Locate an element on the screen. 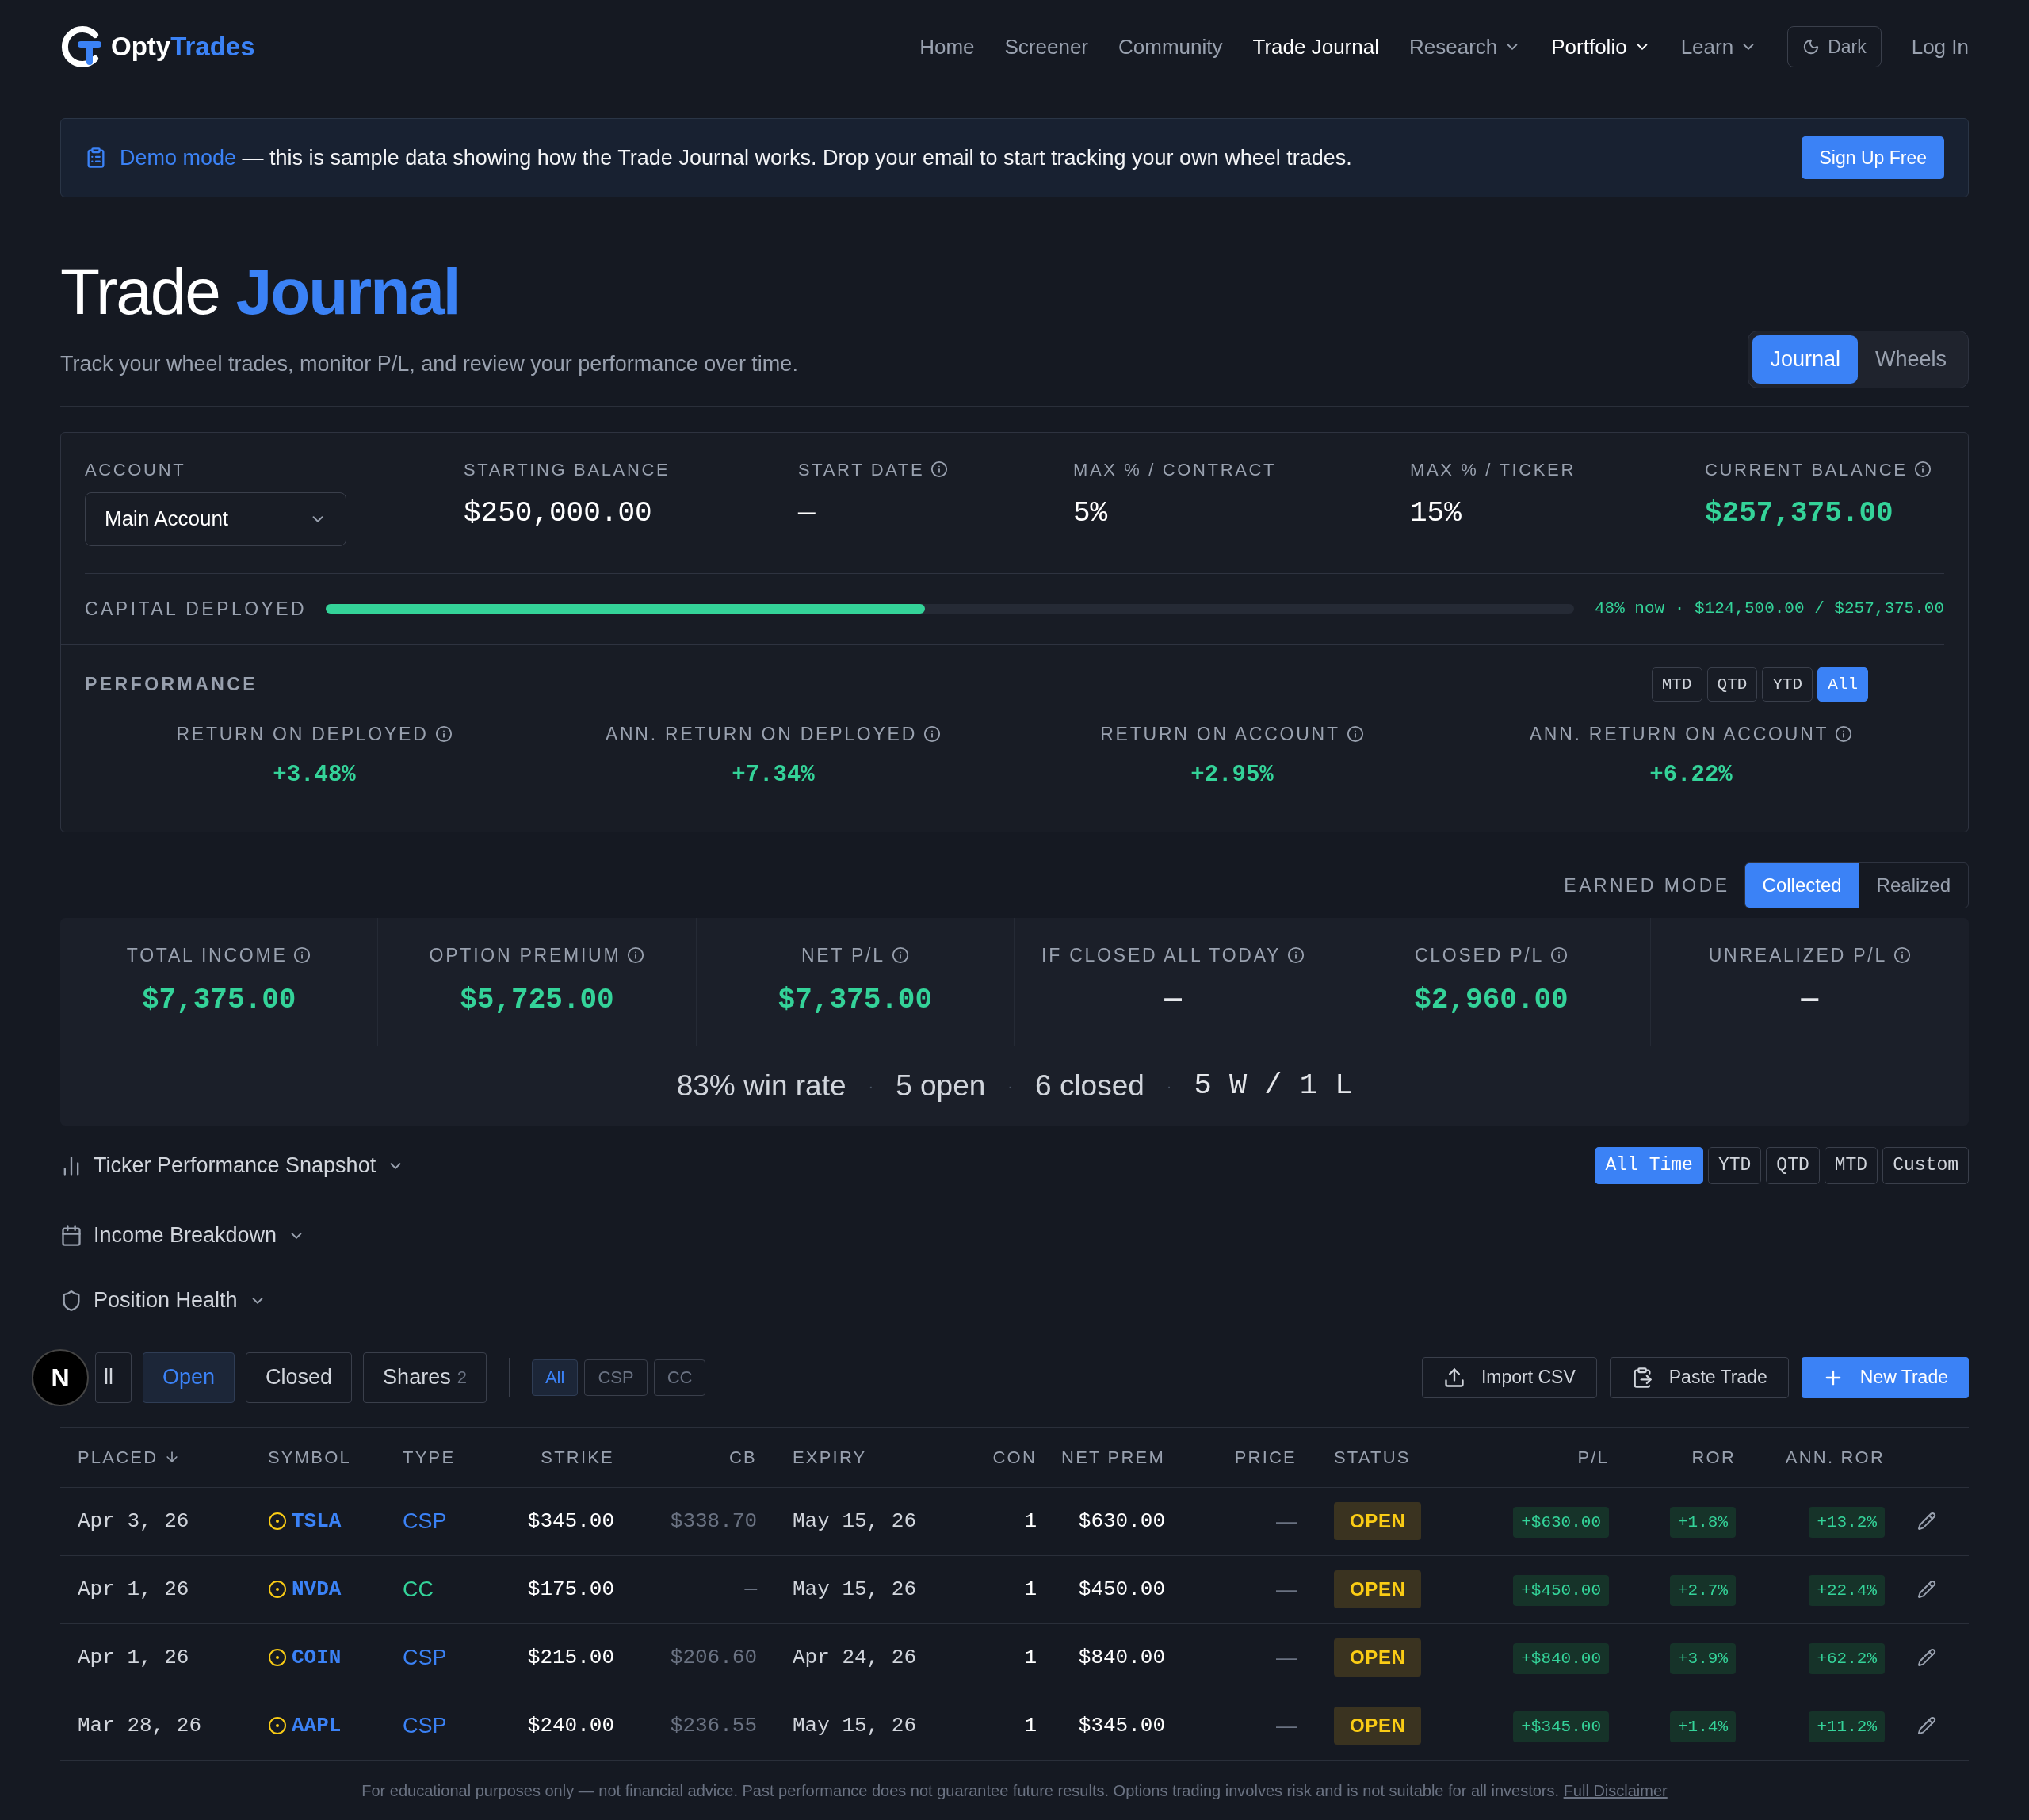 This screenshot has height=1820, width=2029. metric-label: RETURN ON ACCOUNT is located at coordinates (1232, 734).